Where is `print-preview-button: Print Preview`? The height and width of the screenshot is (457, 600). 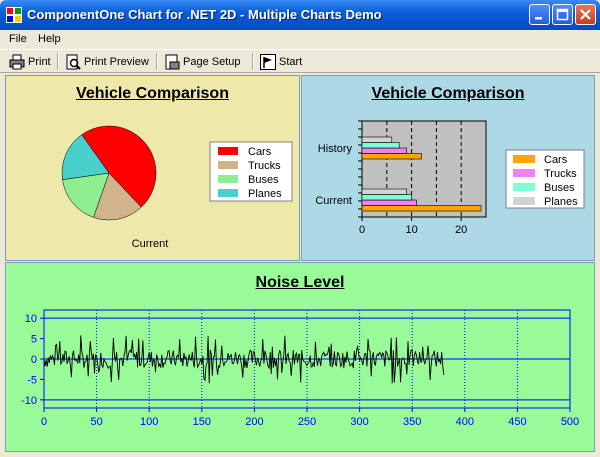 print-preview-button: Print Preview is located at coordinates (107, 61).